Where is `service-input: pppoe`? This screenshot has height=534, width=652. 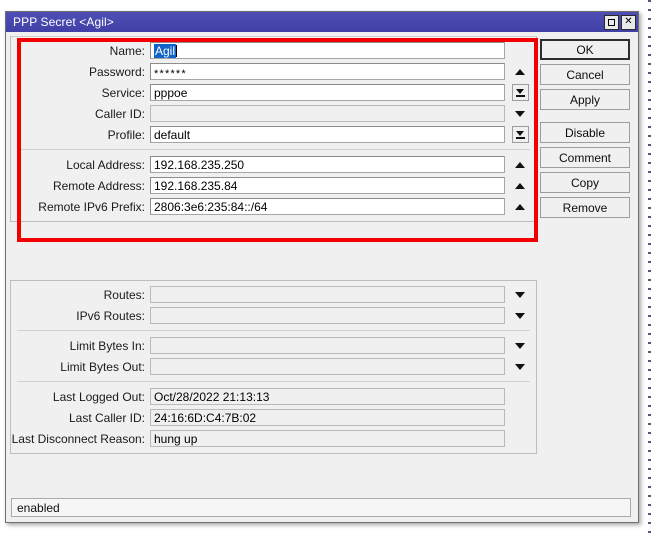 service-input: pppoe is located at coordinates (327, 92).